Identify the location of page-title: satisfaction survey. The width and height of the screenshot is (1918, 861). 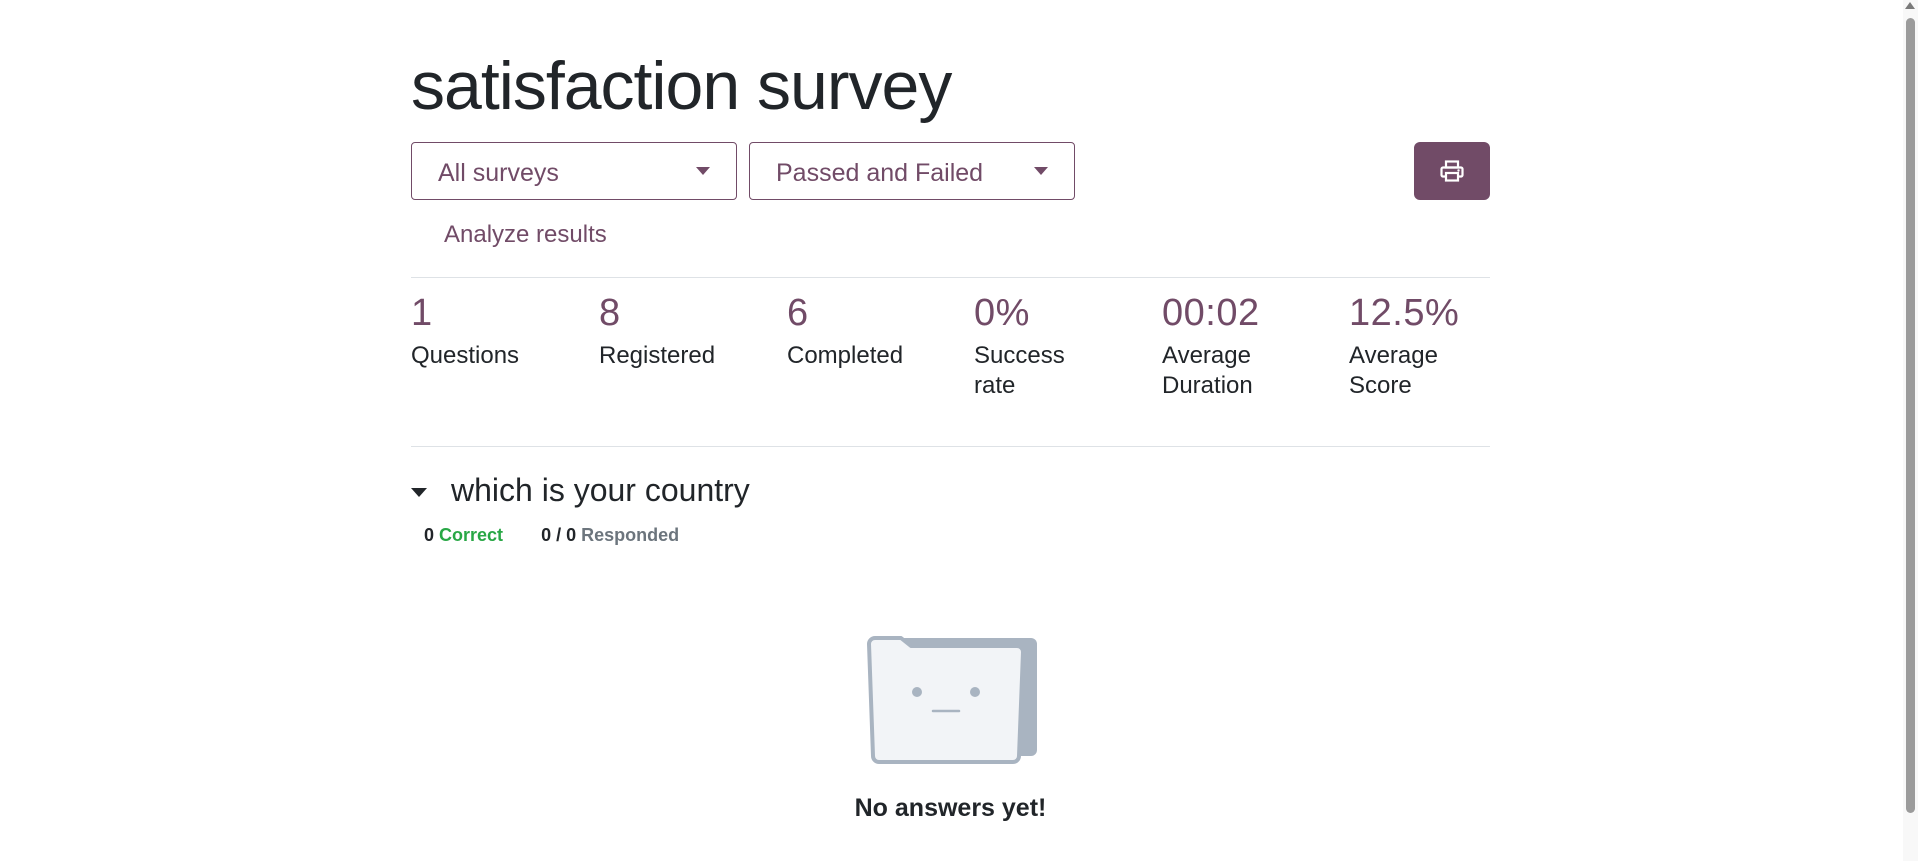
(681, 86).